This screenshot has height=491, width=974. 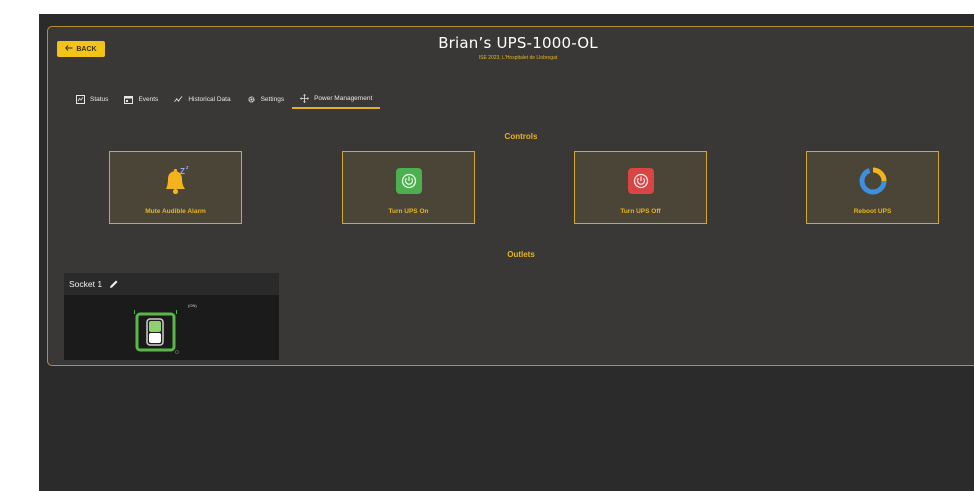 What do you see at coordinates (171, 284) in the screenshot?
I see `socket-header: Socket 1` at bounding box center [171, 284].